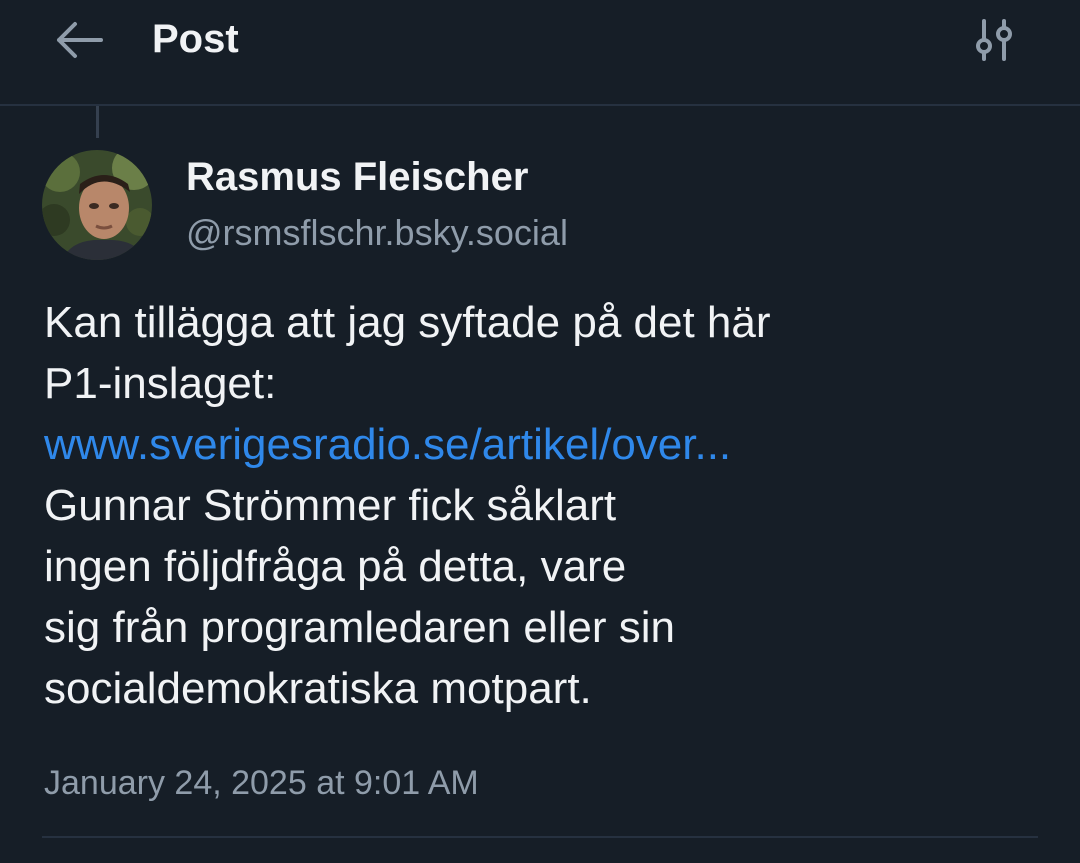  I want to click on post-text-line: sig från programledaren eller sin, so click(359, 627).